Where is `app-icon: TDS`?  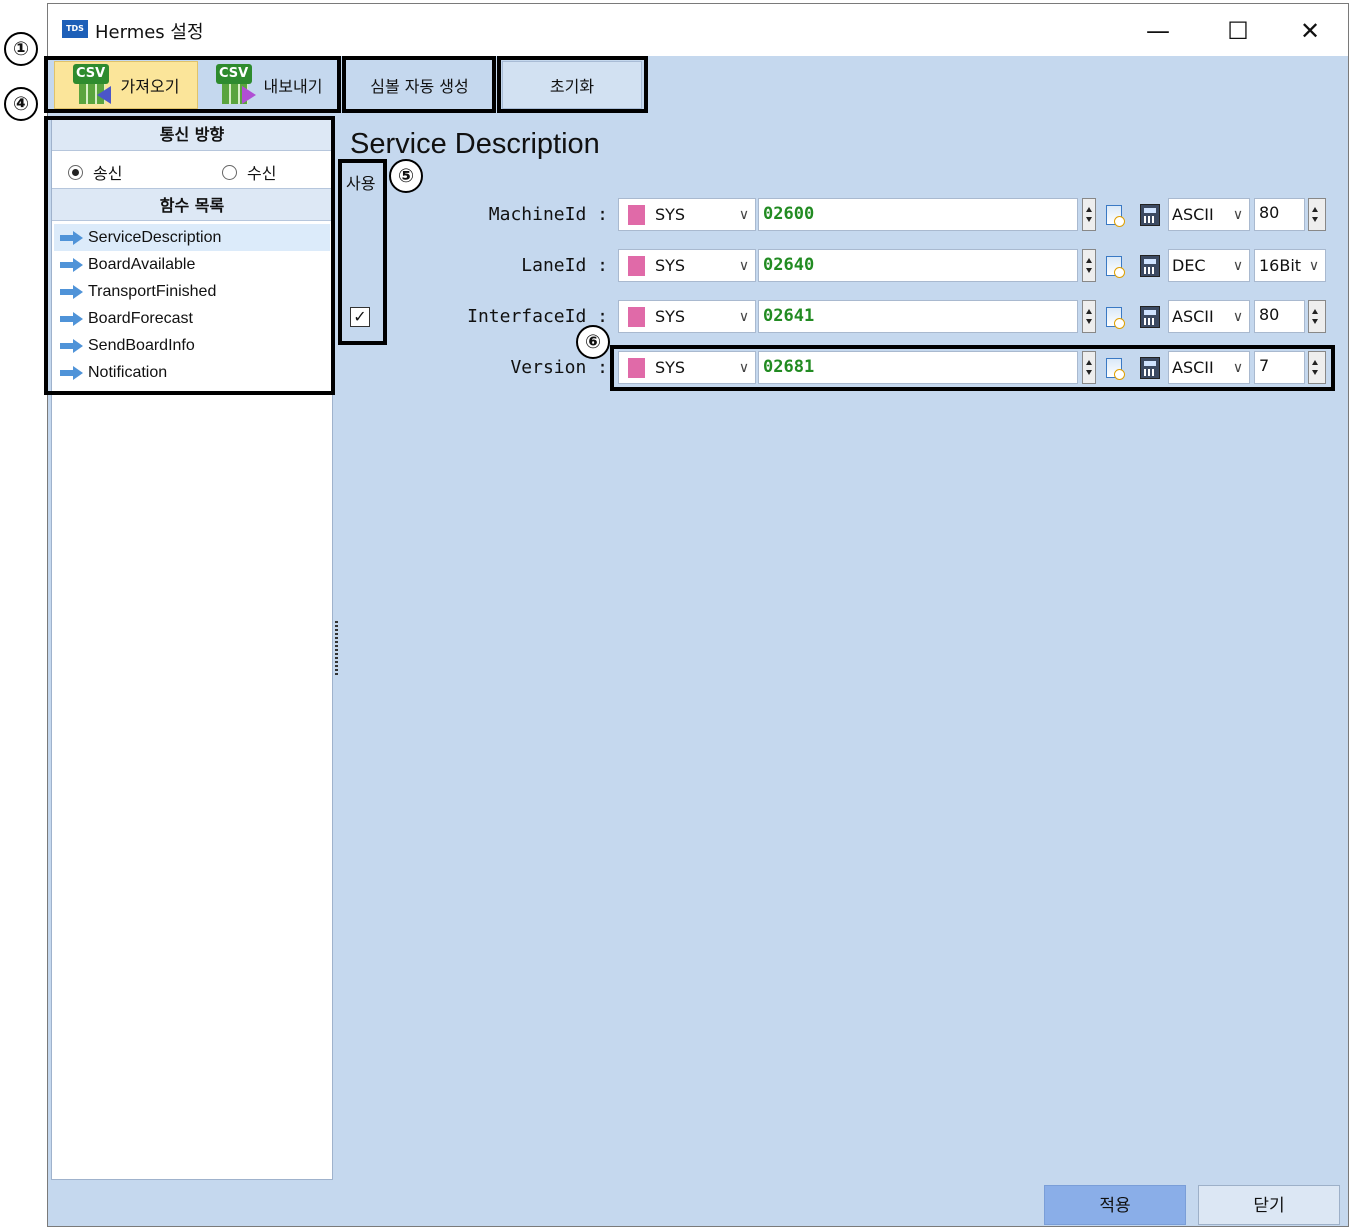 app-icon: TDS is located at coordinates (75, 29).